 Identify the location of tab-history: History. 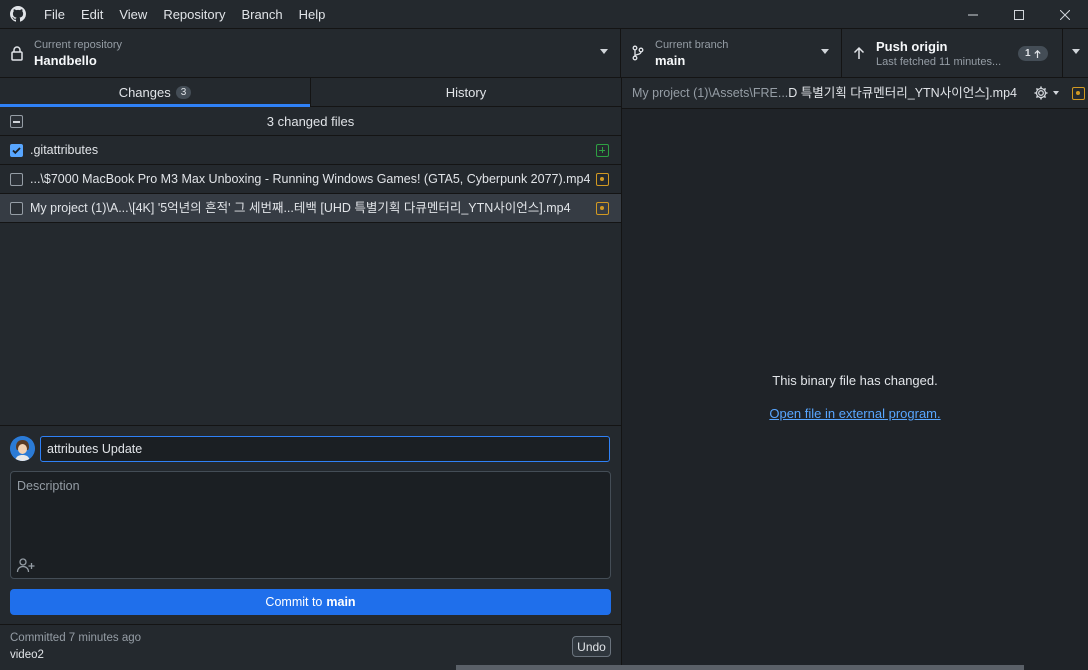
(465, 92).